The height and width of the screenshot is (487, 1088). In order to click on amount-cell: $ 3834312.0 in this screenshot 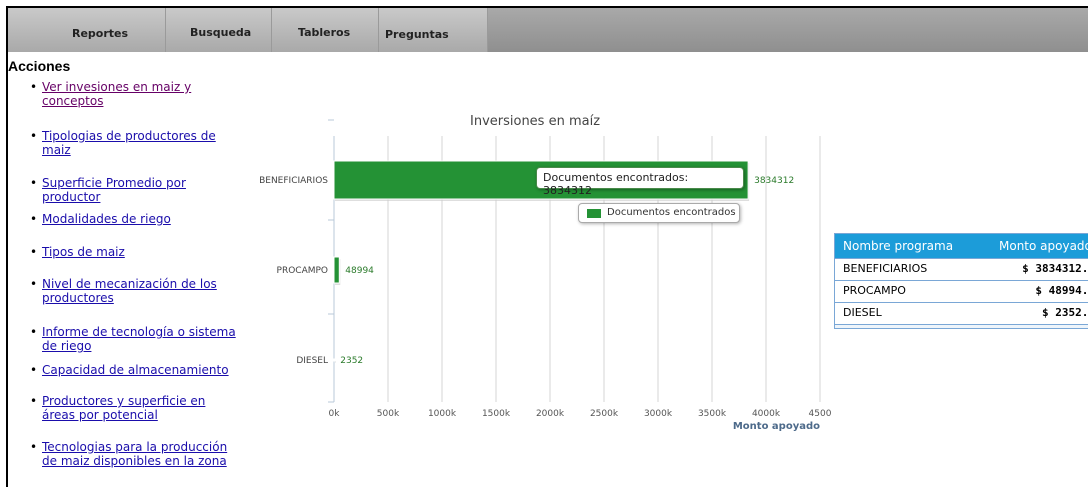, I will do `click(1055, 268)`.